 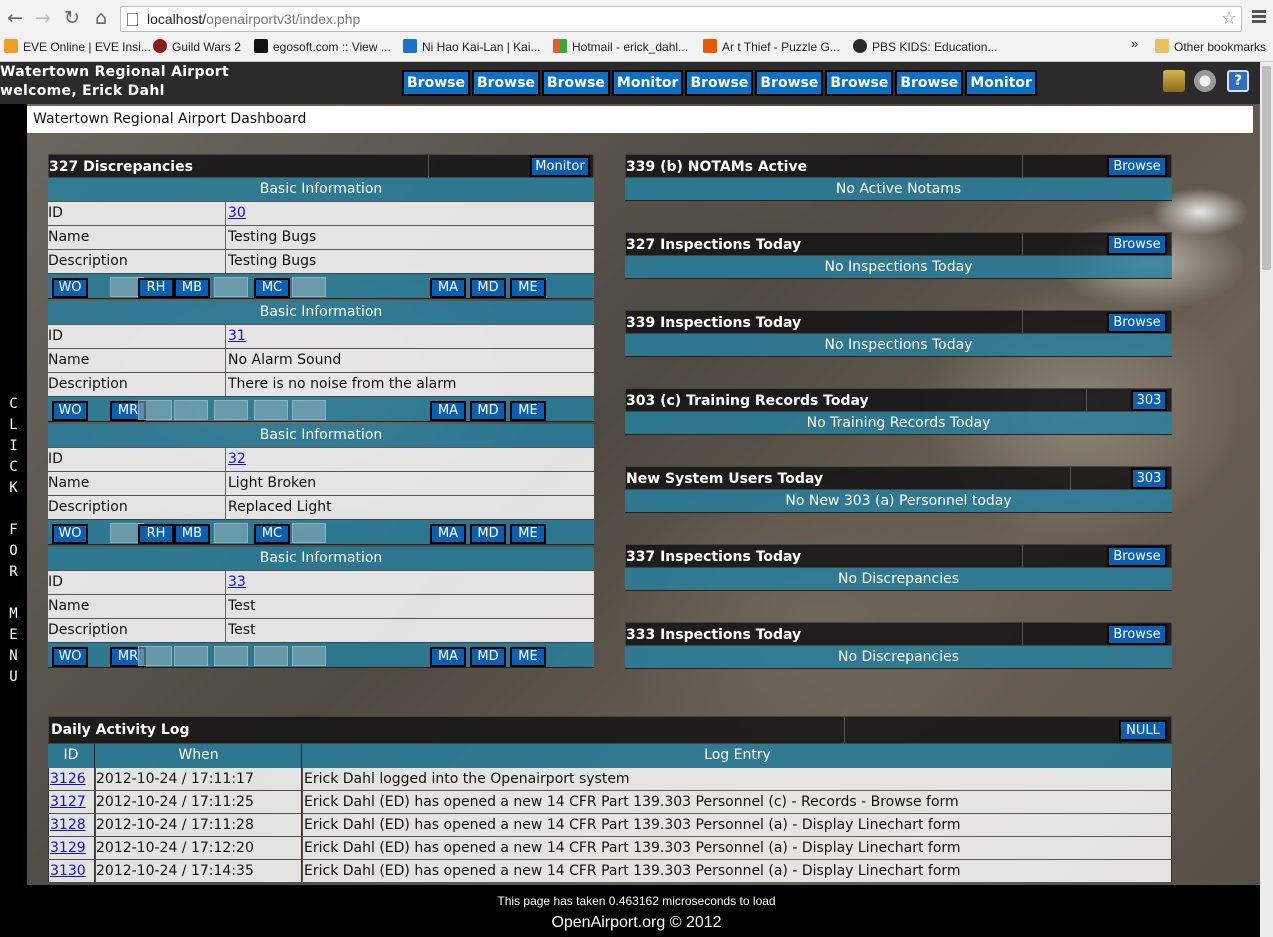 What do you see at coordinates (610, 730) in the screenshot?
I see `activity-log-header: Daily Activity Log NULL` at bounding box center [610, 730].